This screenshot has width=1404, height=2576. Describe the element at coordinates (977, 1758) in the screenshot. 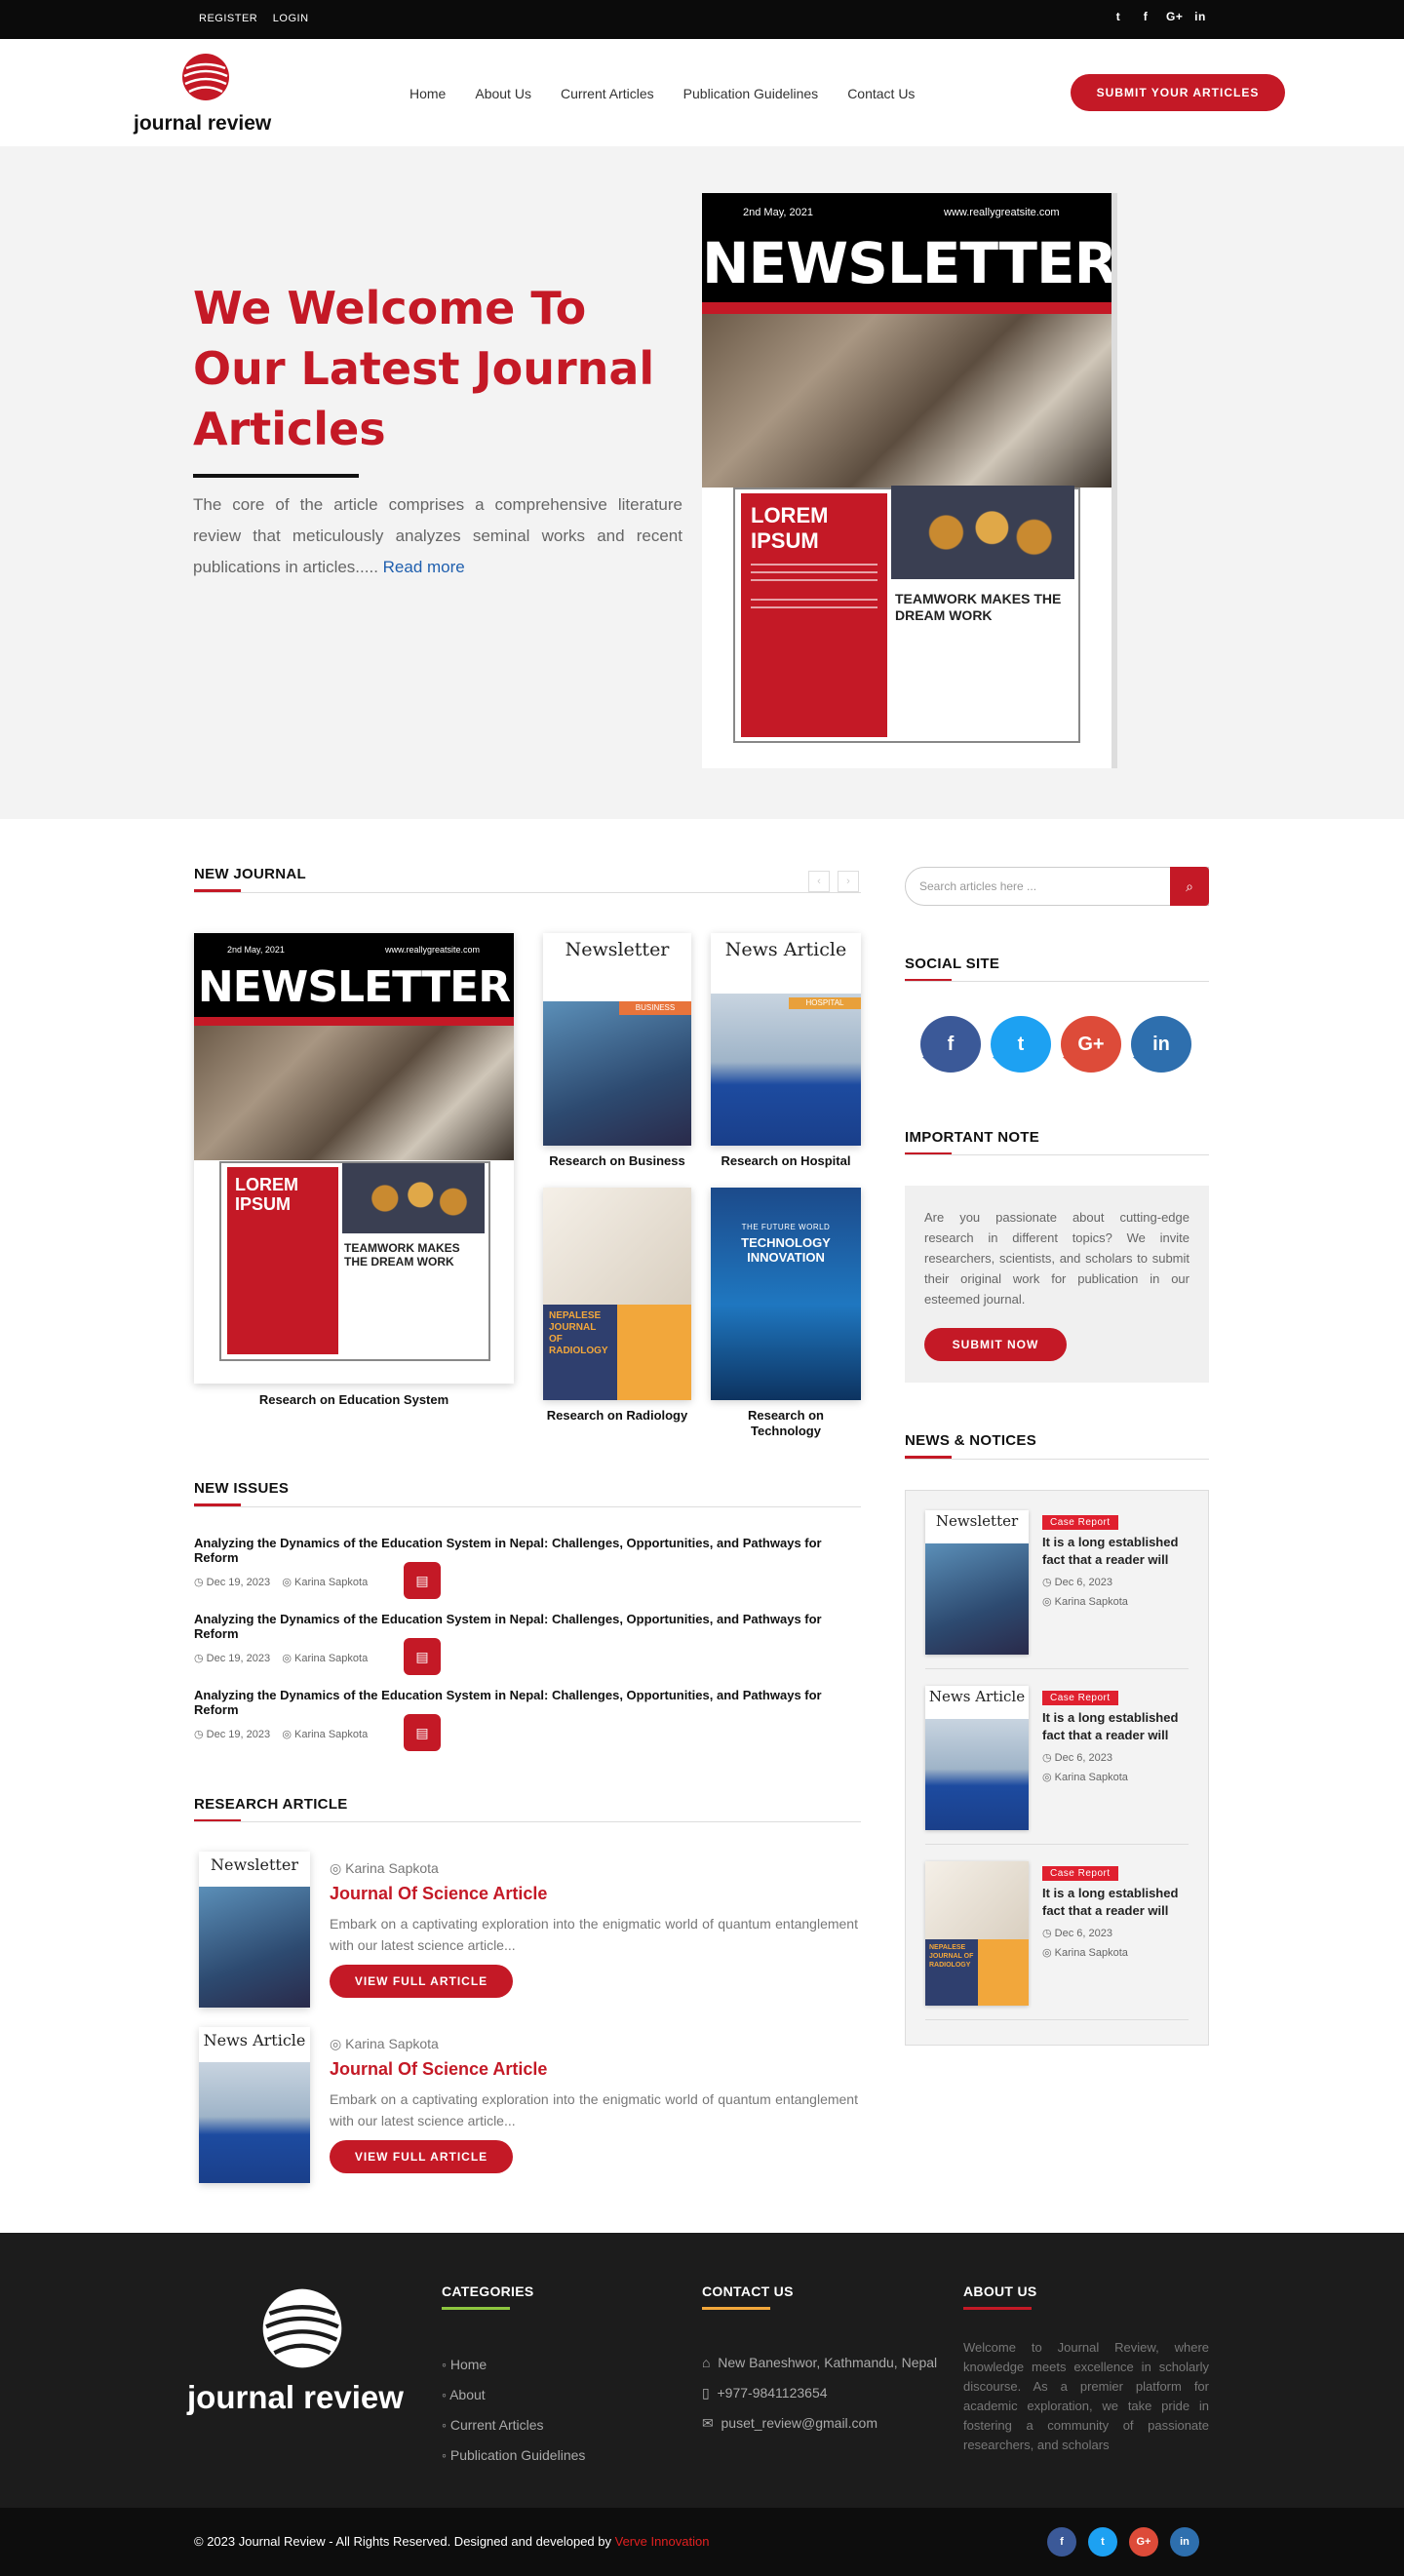

I see `news-thumb-2: News Article` at that location.